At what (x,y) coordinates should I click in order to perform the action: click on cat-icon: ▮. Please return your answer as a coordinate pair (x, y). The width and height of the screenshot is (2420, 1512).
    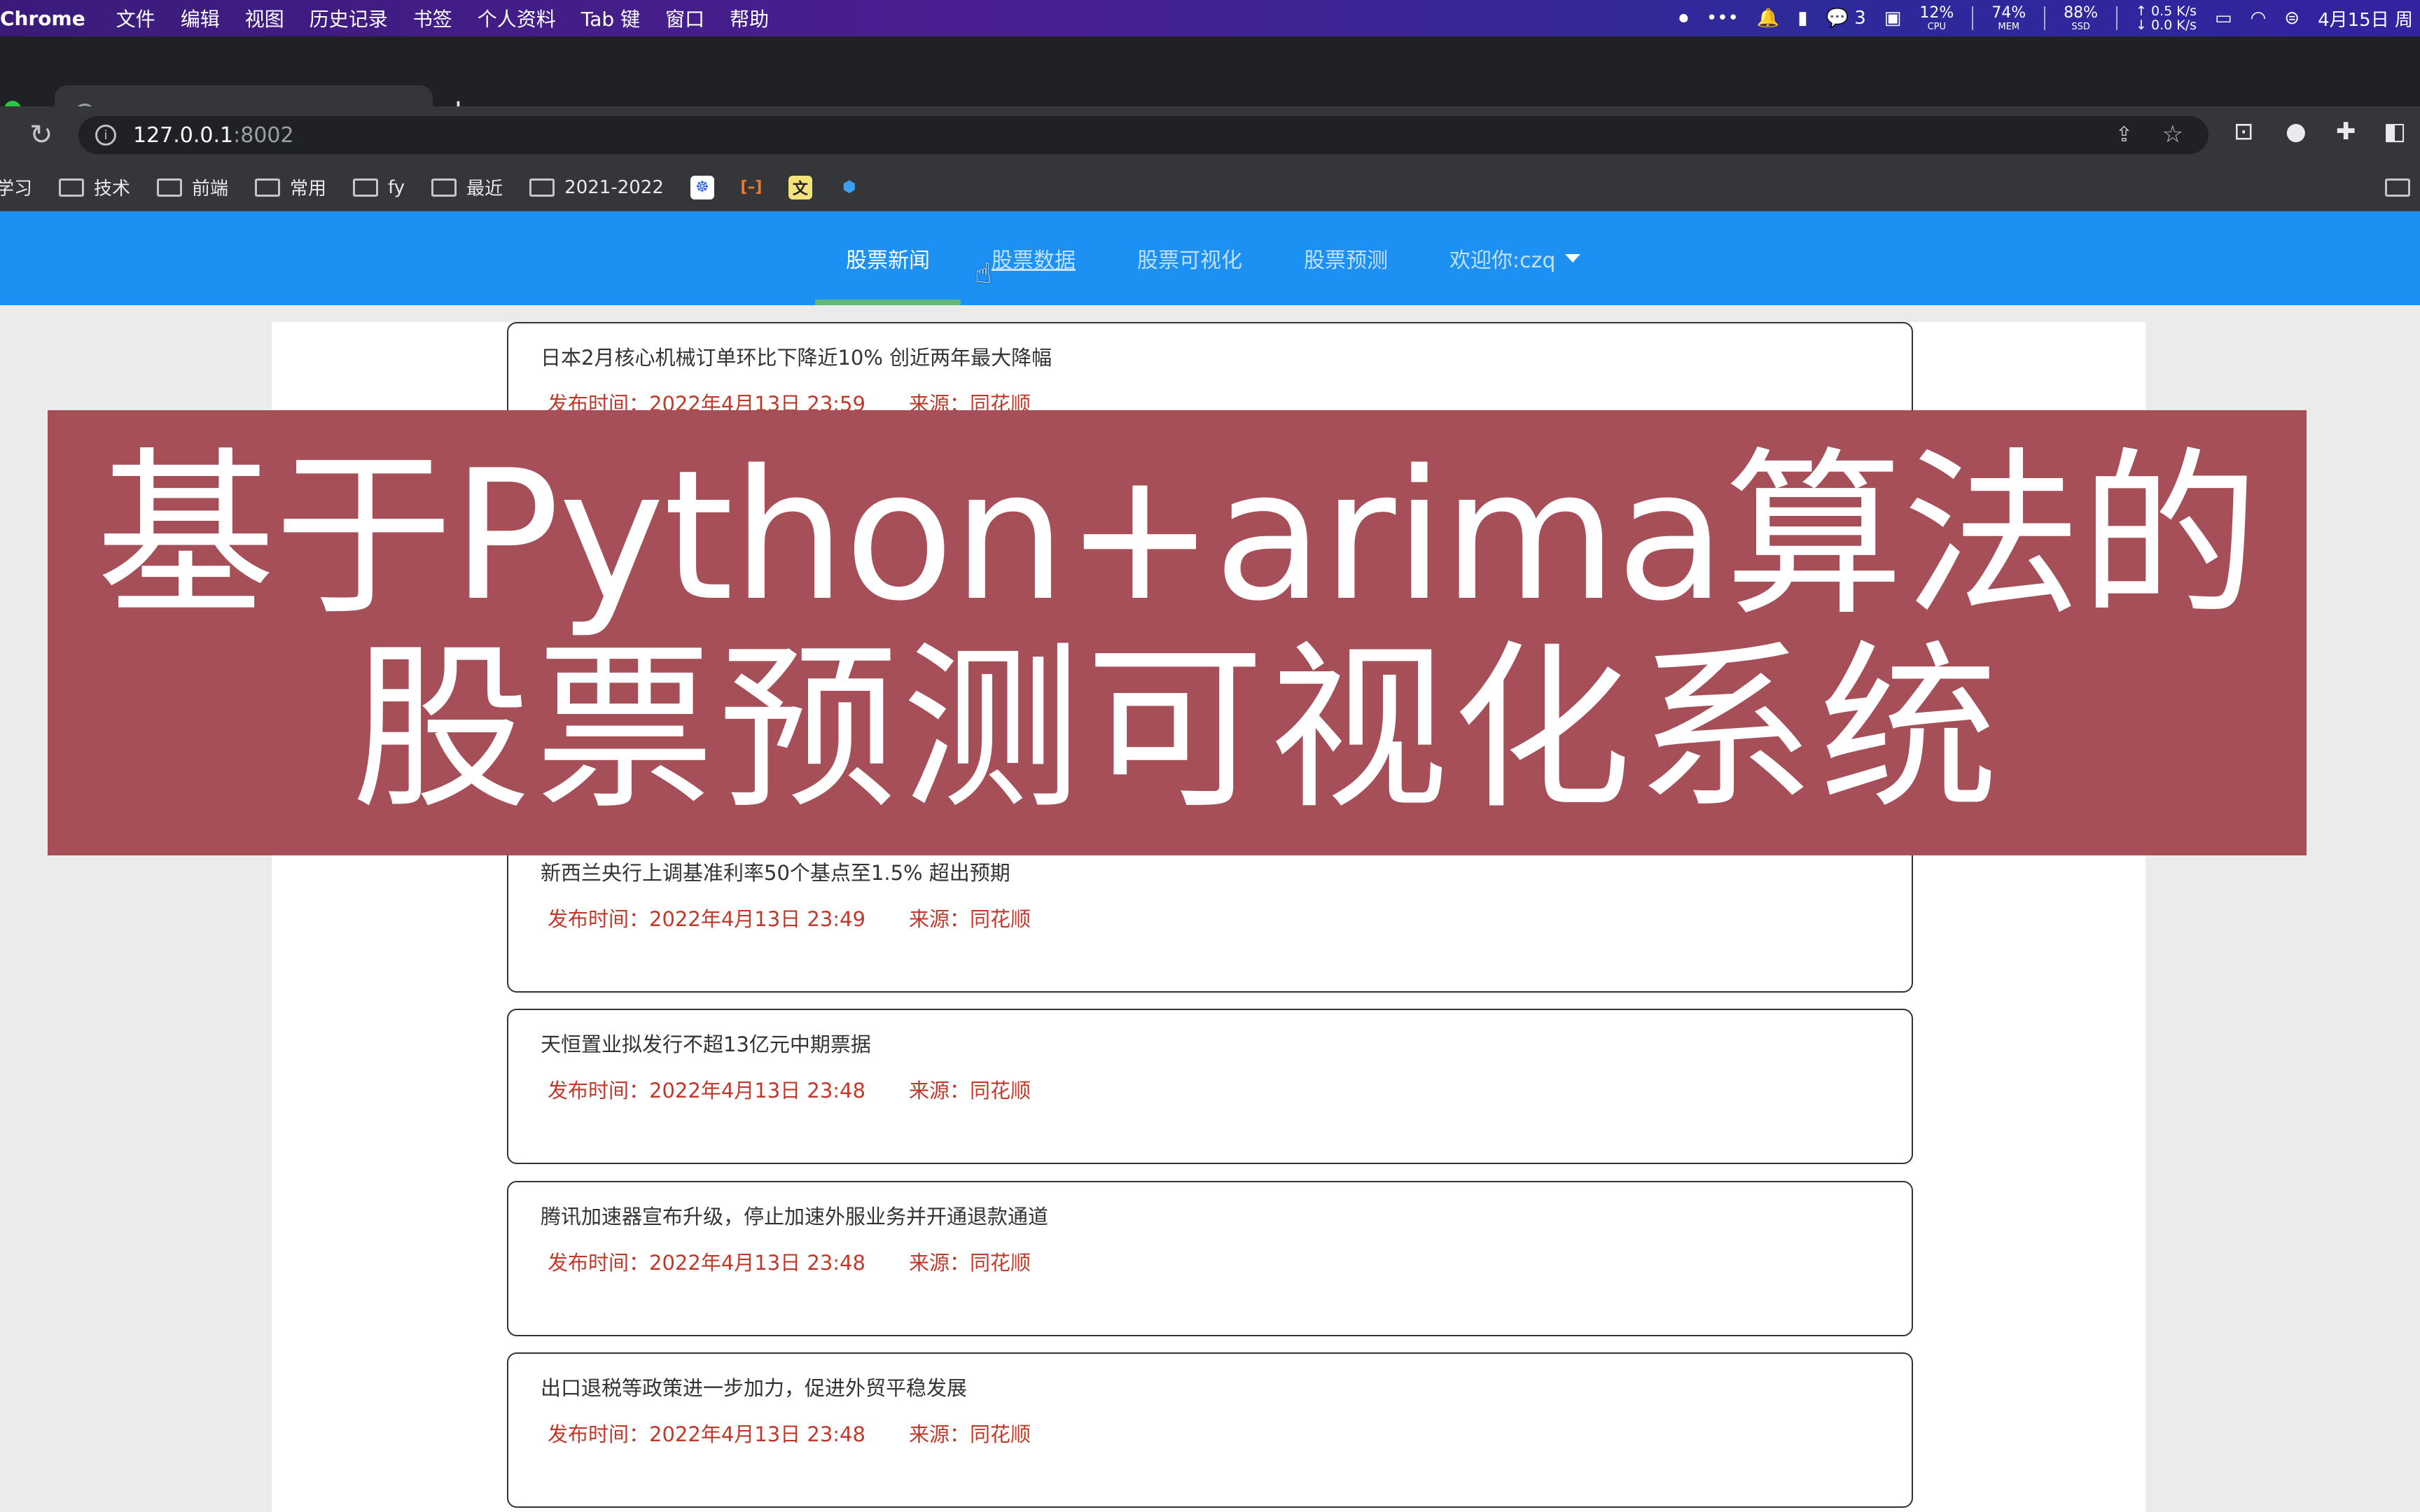
    Looking at the image, I should click on (1802, 18).